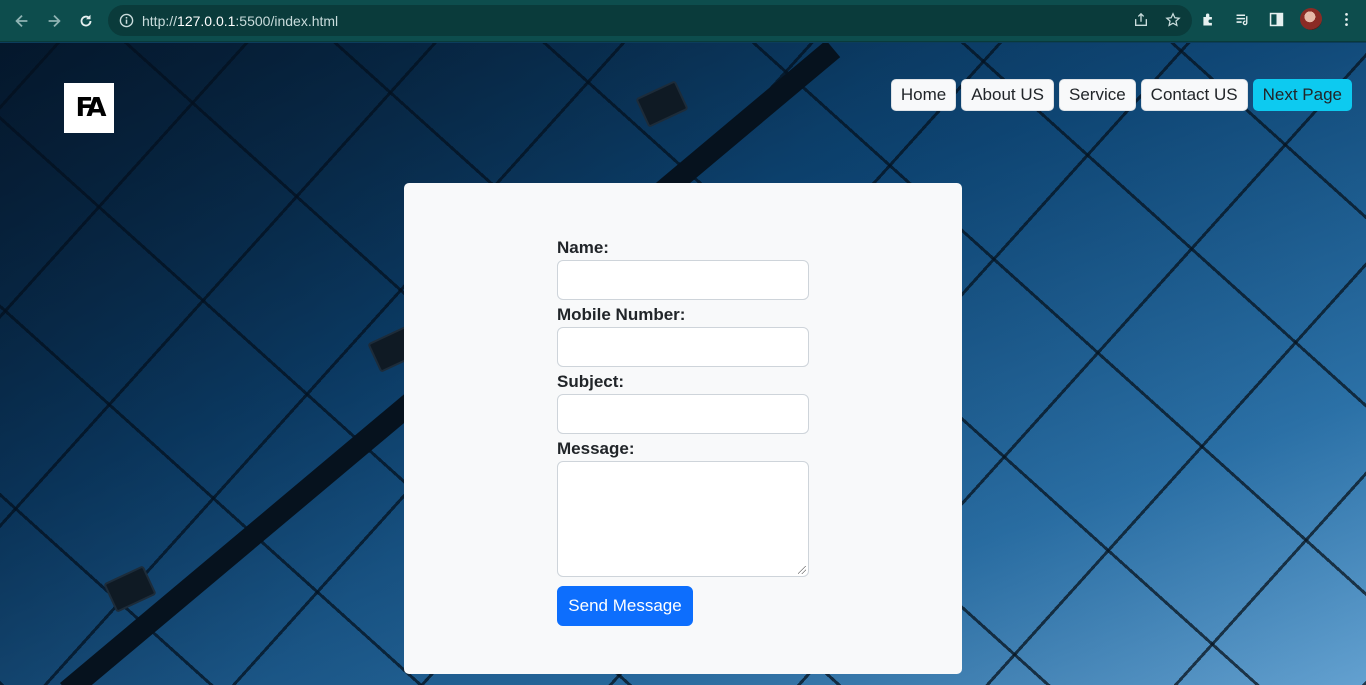 This screenshot has height=685, width=1366. I want to click on site-logo: FA, so click(89, 108).